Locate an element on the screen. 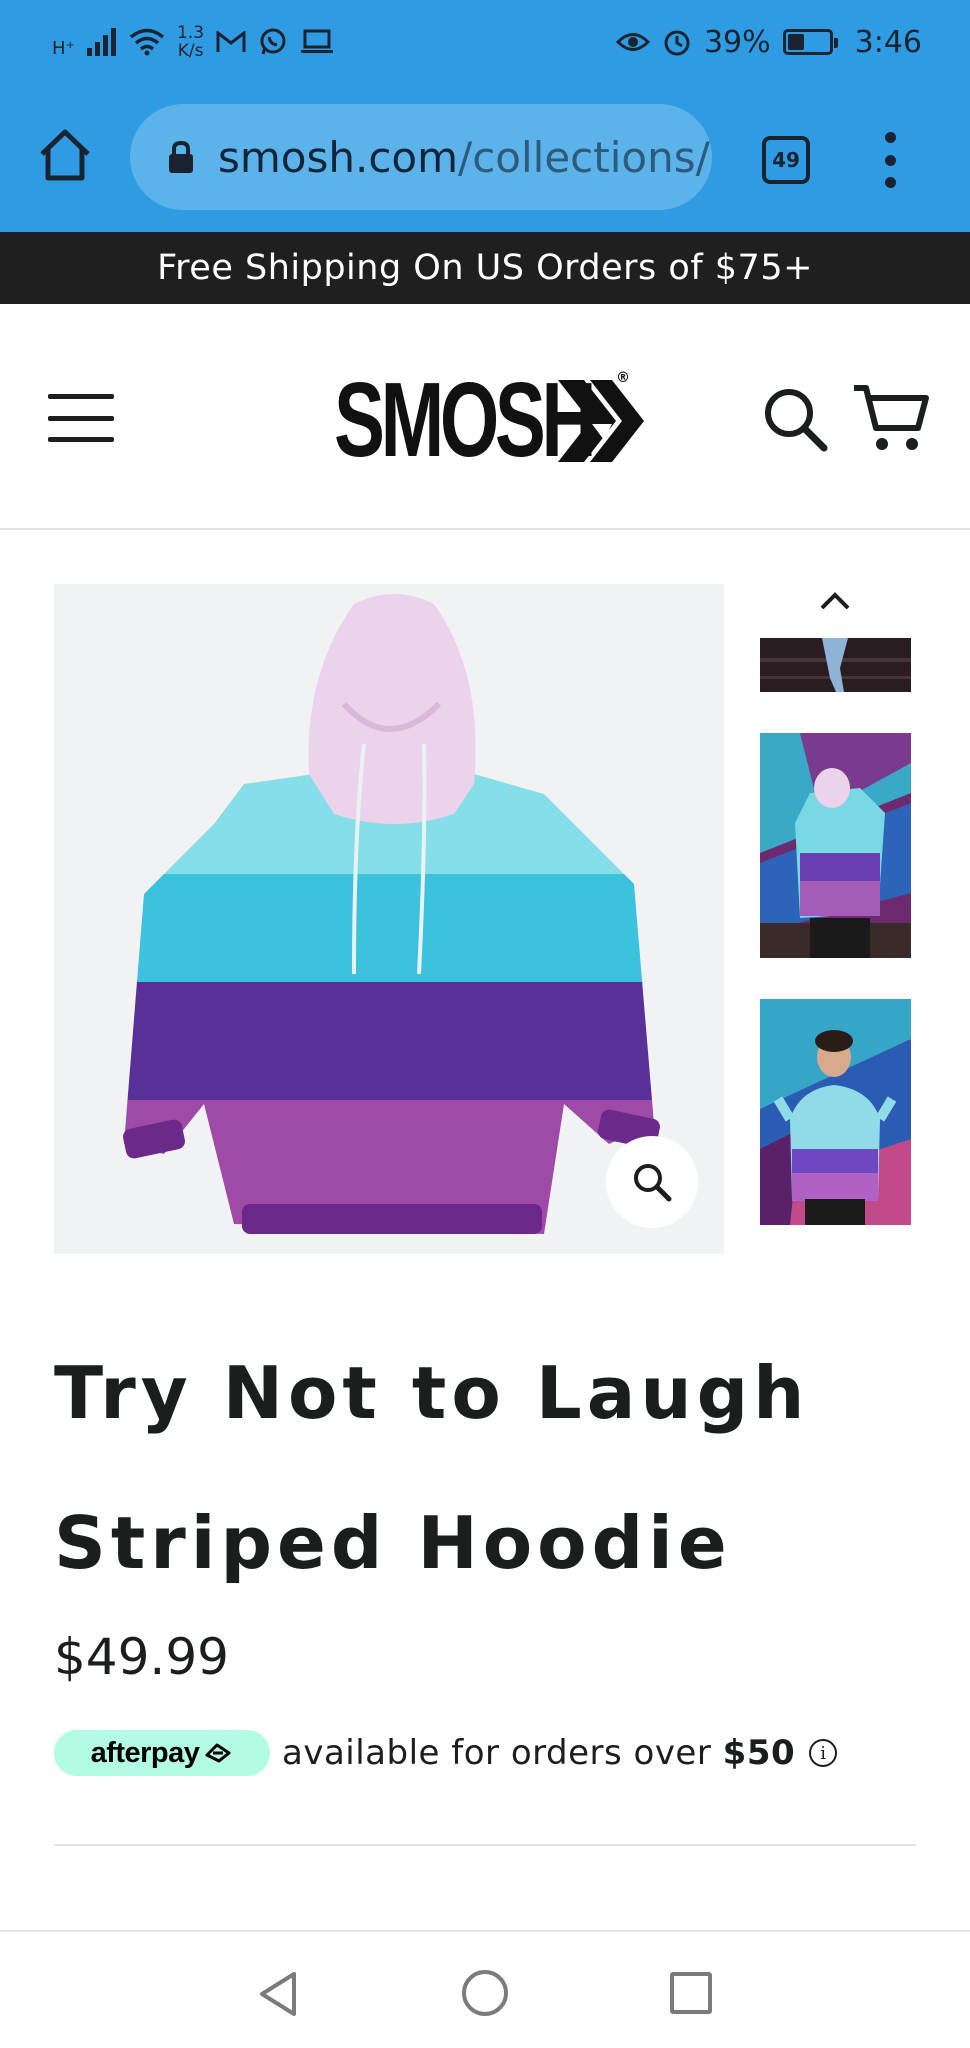  announcement-bar: Free Shipping On US Orders of $75+ is located at coordinates (485, 268).